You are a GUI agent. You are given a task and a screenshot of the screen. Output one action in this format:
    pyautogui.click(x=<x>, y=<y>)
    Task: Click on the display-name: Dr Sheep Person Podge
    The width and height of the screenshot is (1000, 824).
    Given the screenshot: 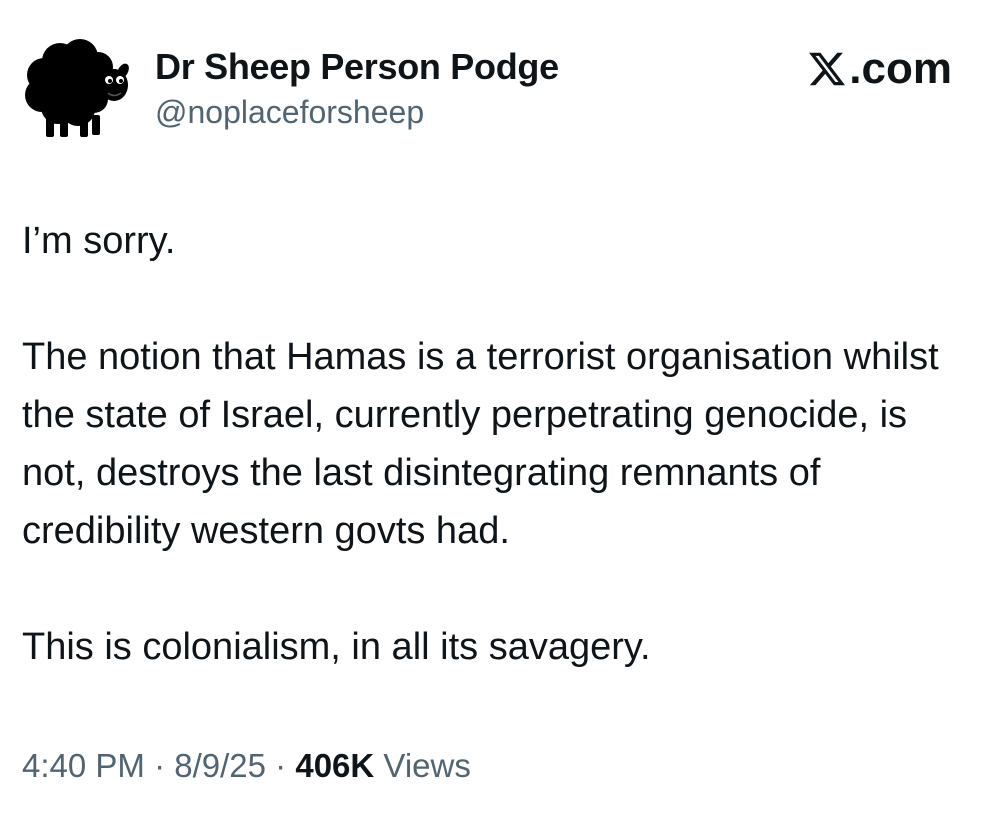 What is the action you would take?
    pyautogui.click(x=357, y=67)
    